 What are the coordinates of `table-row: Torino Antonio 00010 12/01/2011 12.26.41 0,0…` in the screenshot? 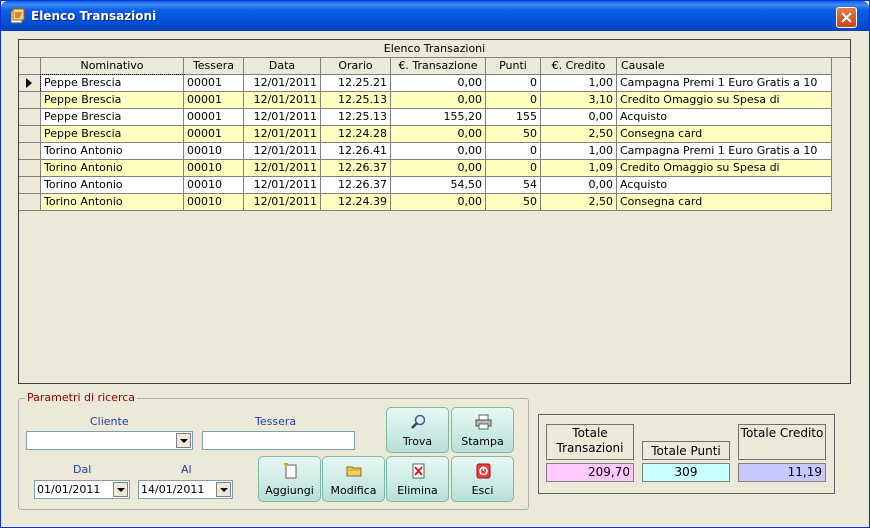 It's located at (425, 151).